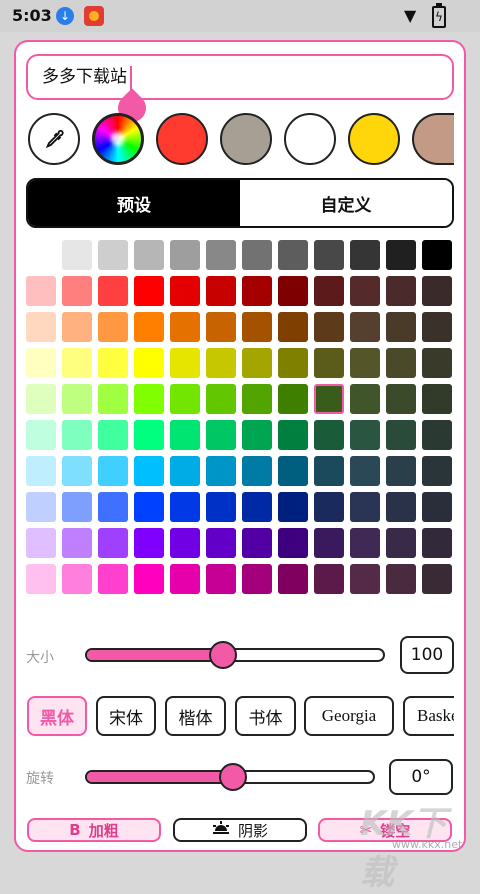  I want to click on font-option: 书体, so click(265, 716).